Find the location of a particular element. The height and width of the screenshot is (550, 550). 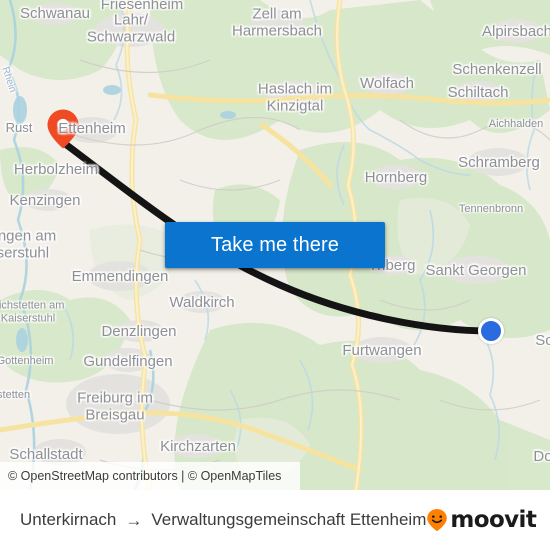

take-me-there-button: Take me there is located at coordinates (275, 245).